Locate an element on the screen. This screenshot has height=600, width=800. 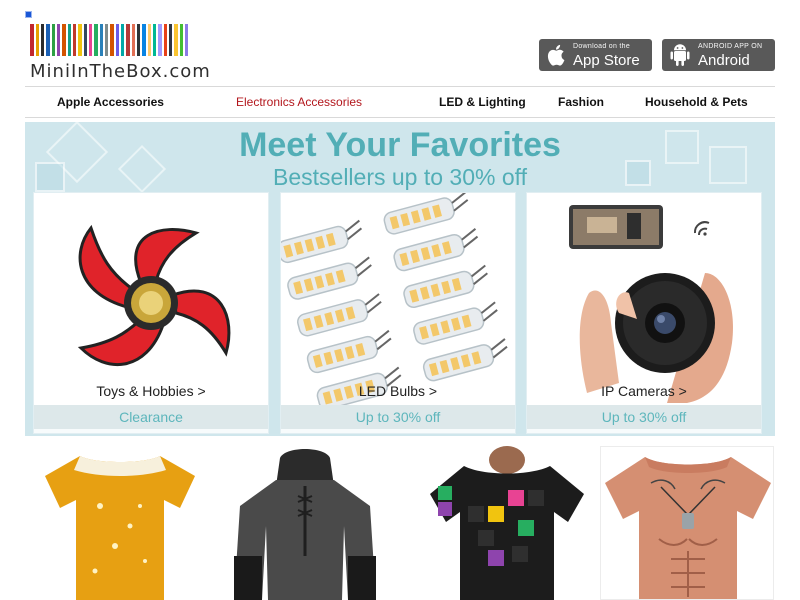
logo-barcode is located at coordinates (121, 40).